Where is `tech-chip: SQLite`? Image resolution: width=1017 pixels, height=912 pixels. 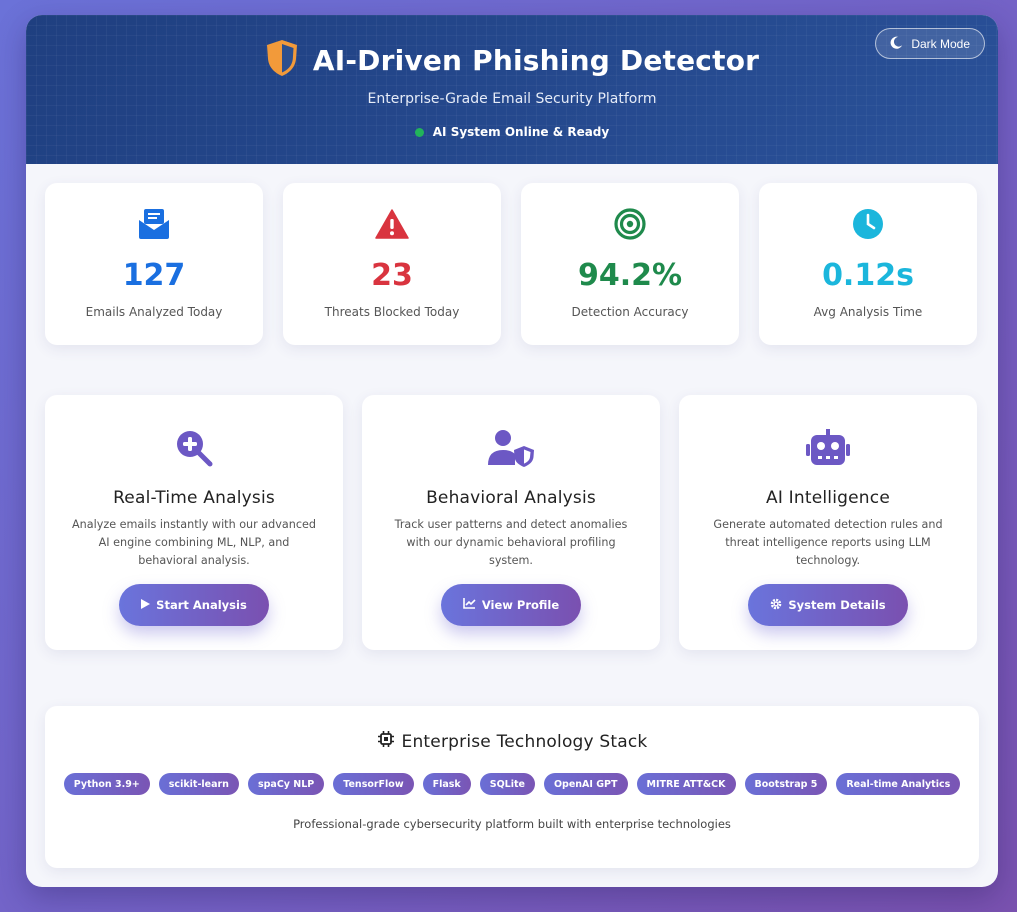
tech-chip: SQLite is located at coordinates (507, 784).